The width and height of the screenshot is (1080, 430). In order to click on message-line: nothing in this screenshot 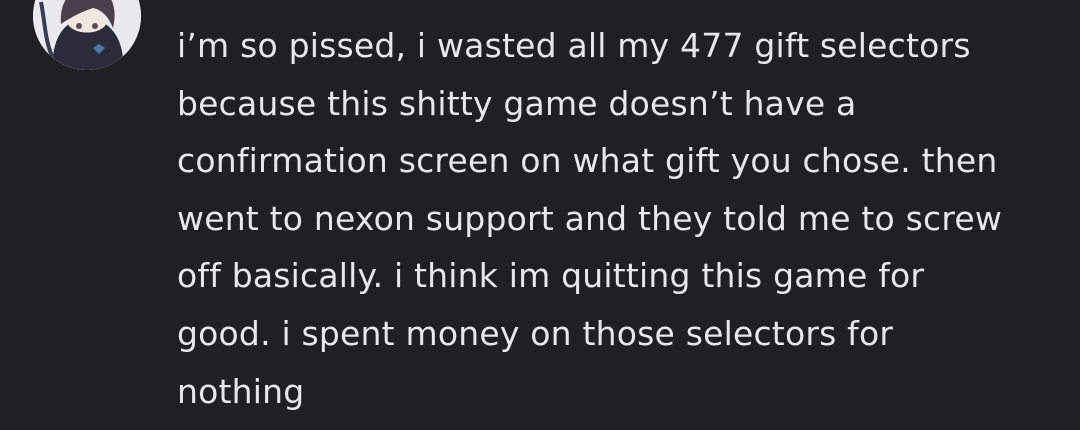, I will do `click(241, 391)`.